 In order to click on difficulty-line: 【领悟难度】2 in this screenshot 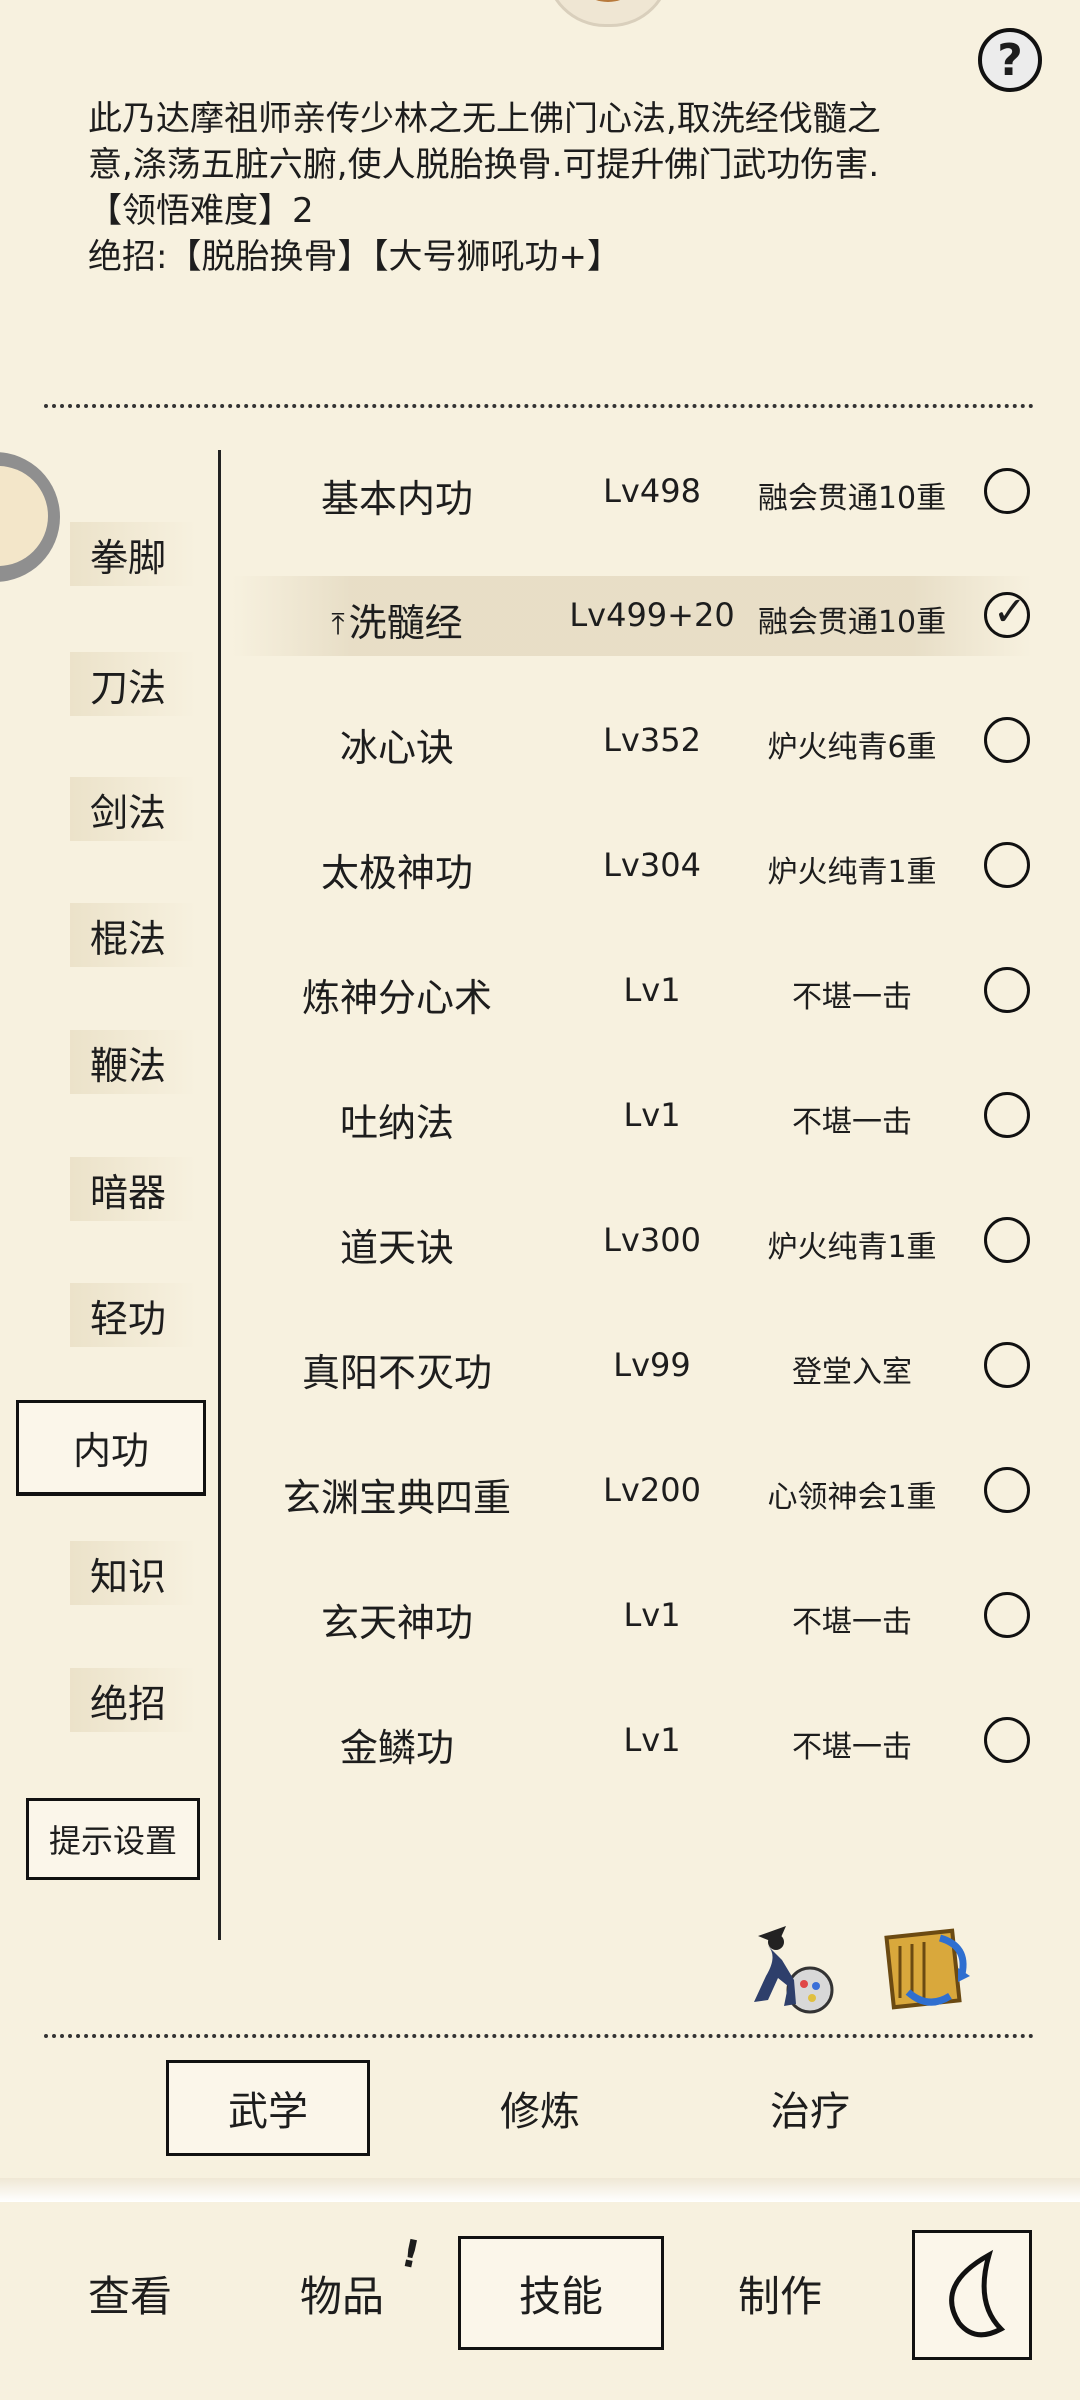, I will do `click(538, 211)`.